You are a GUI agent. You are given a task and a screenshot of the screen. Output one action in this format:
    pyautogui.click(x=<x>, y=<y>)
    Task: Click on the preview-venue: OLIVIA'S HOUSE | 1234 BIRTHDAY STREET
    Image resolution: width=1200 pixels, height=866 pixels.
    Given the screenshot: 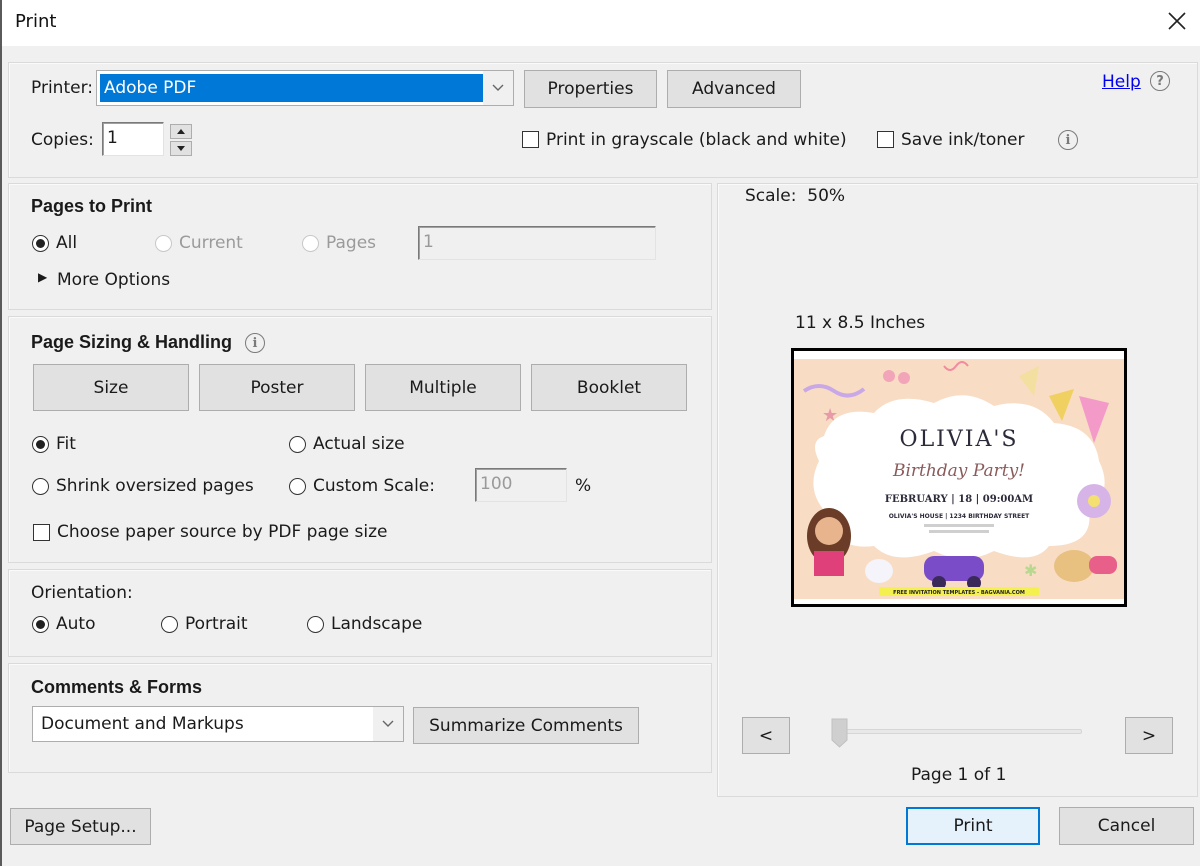 What is the action you would take?
    pyautogui.click(x=959, y=516)
    